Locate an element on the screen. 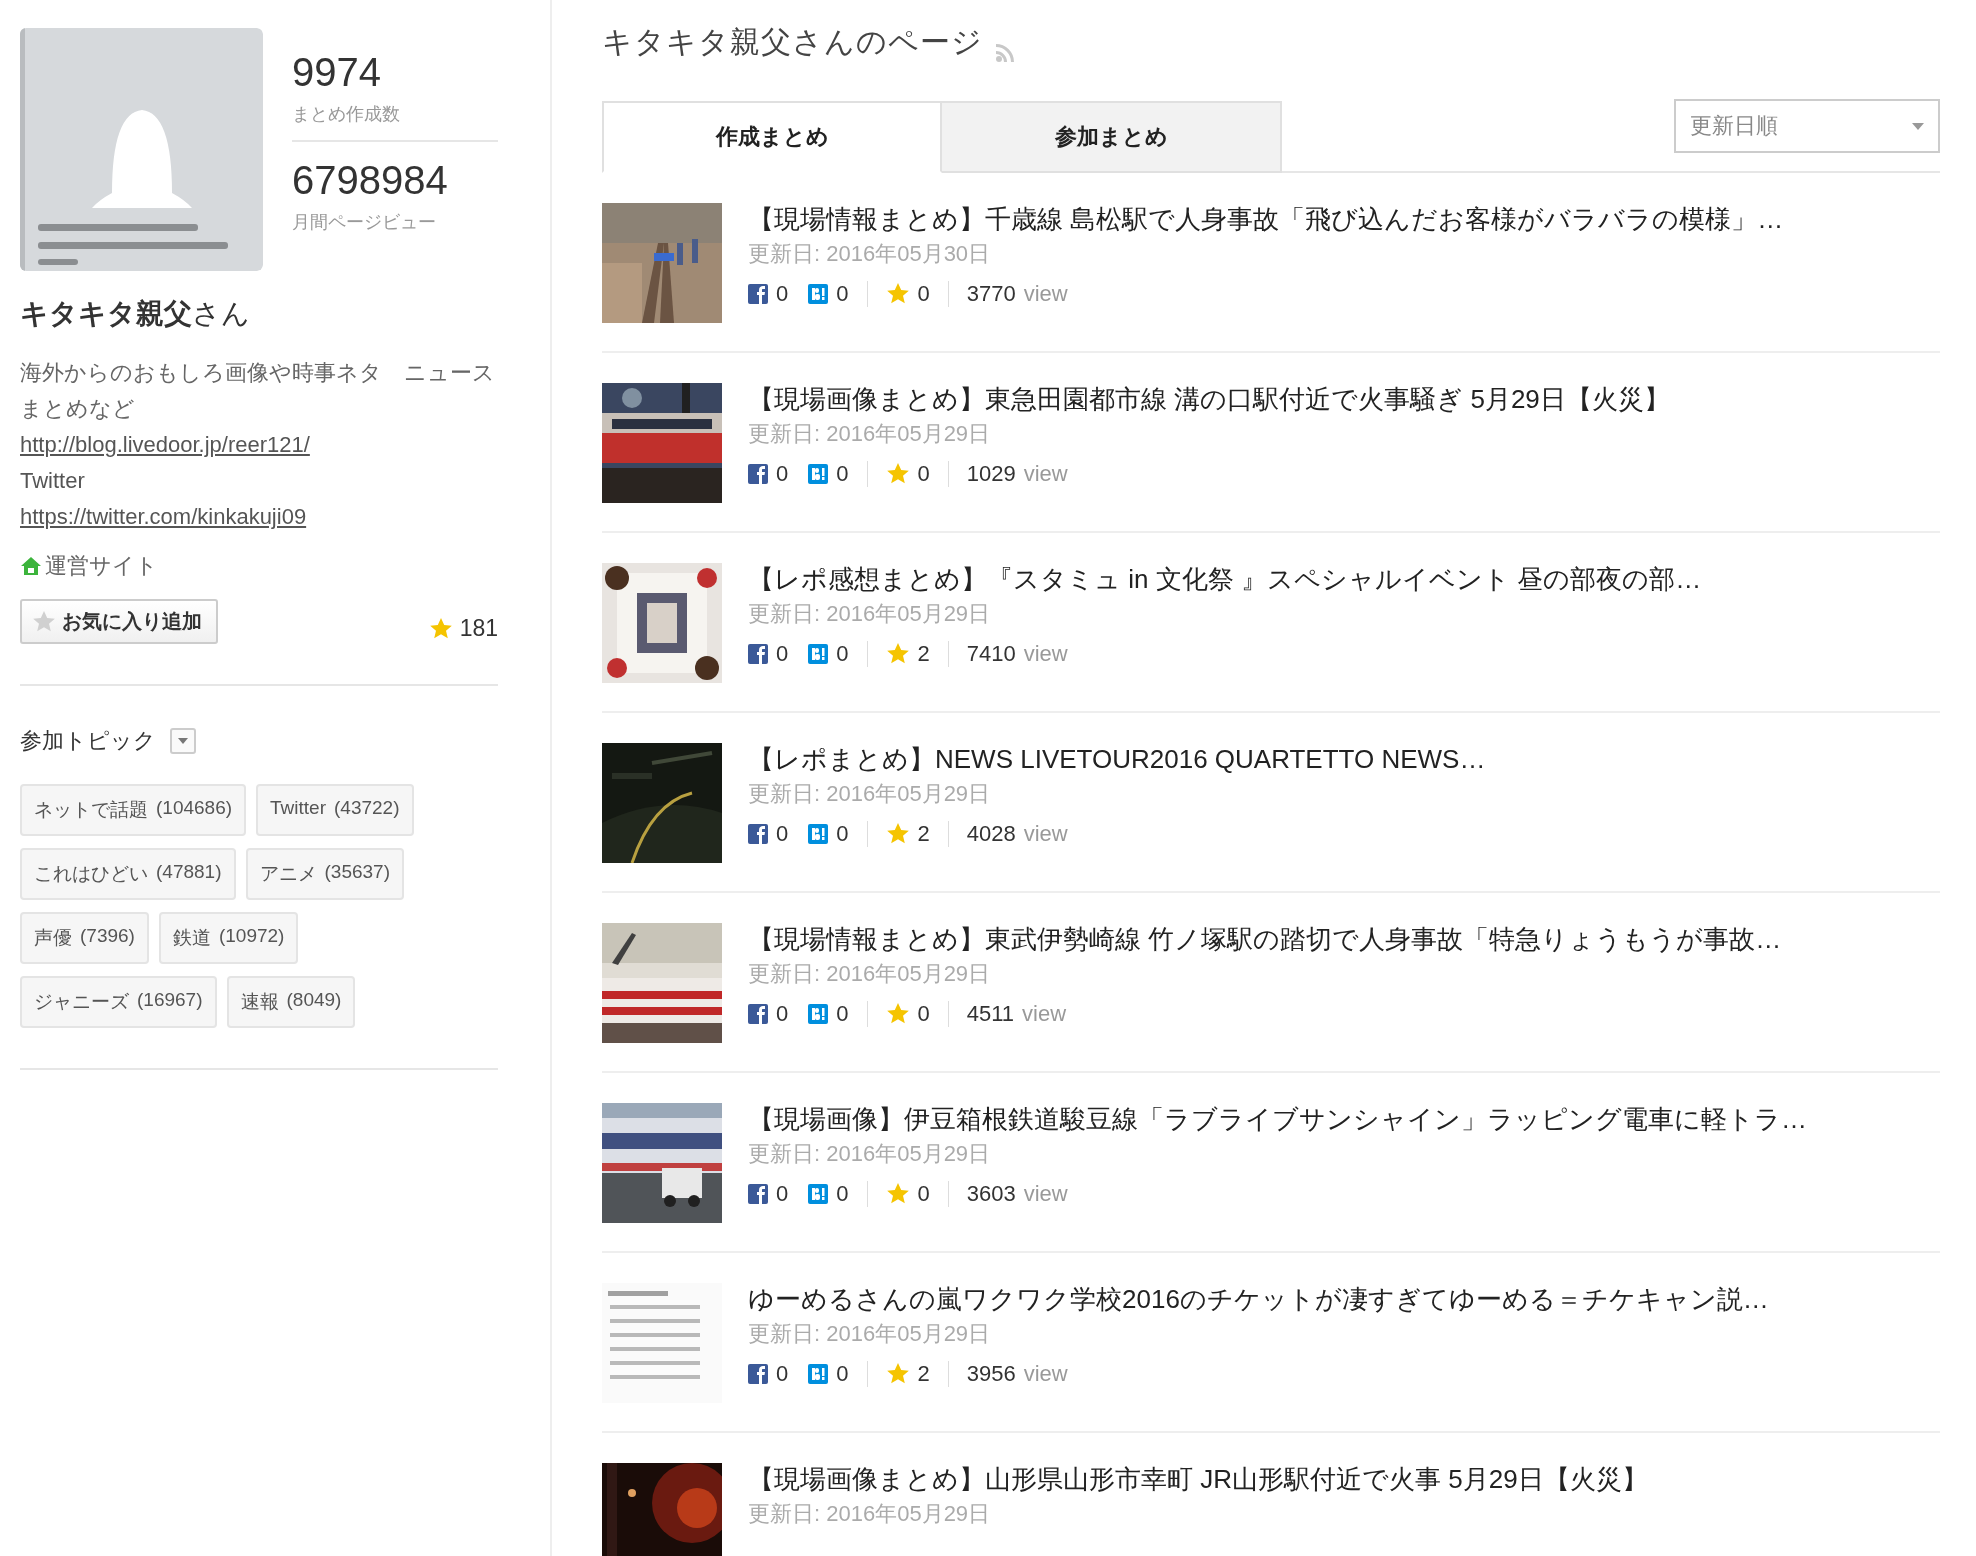 This screenshot has height=1556, width=1976. view-count: 3770 is located at coordinates (991, 294).